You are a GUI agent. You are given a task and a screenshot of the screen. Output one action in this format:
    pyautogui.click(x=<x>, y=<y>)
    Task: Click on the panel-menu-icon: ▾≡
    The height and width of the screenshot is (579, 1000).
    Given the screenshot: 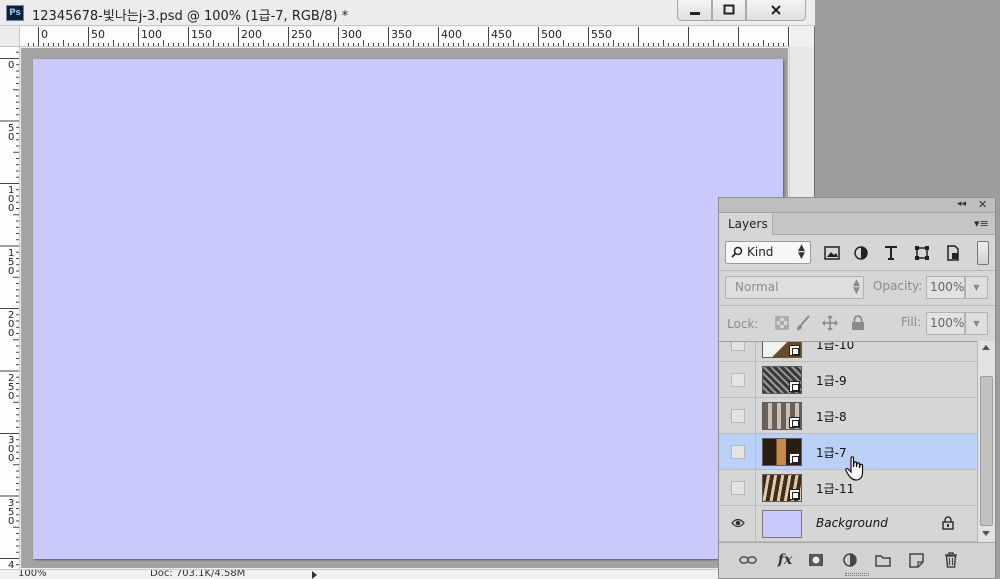 What is the action you would take?
    pyautogui.click(x=981, y=223)
    